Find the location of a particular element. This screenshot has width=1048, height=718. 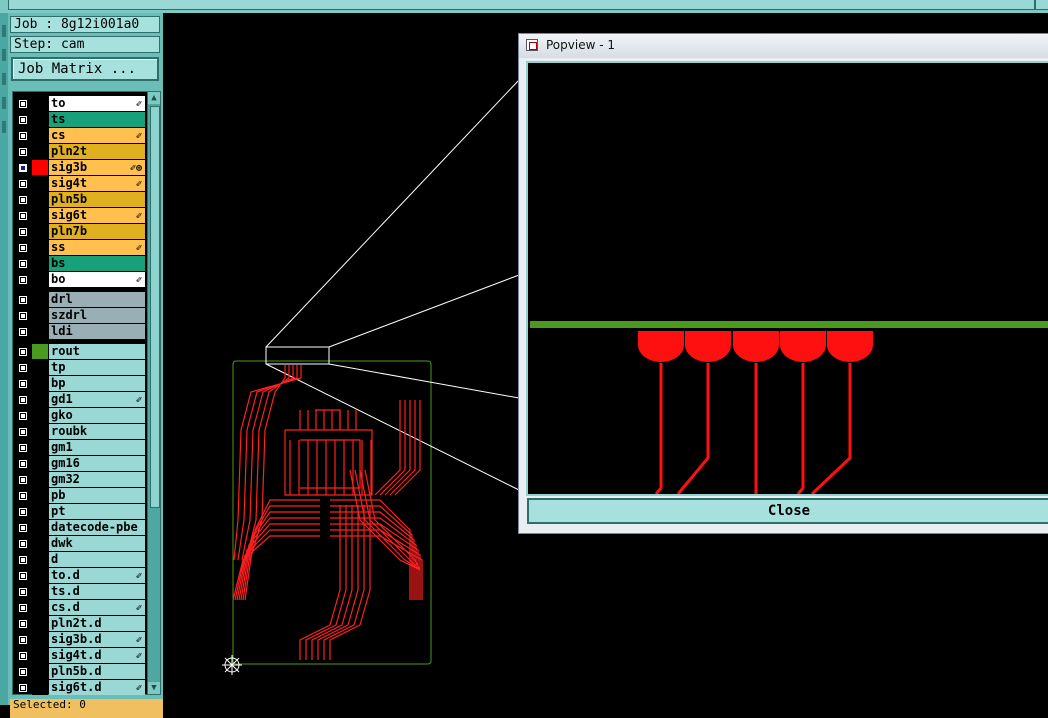

layer-row-sig3b-d: sig3b.d ✐ is located at coordinates (80, 640).